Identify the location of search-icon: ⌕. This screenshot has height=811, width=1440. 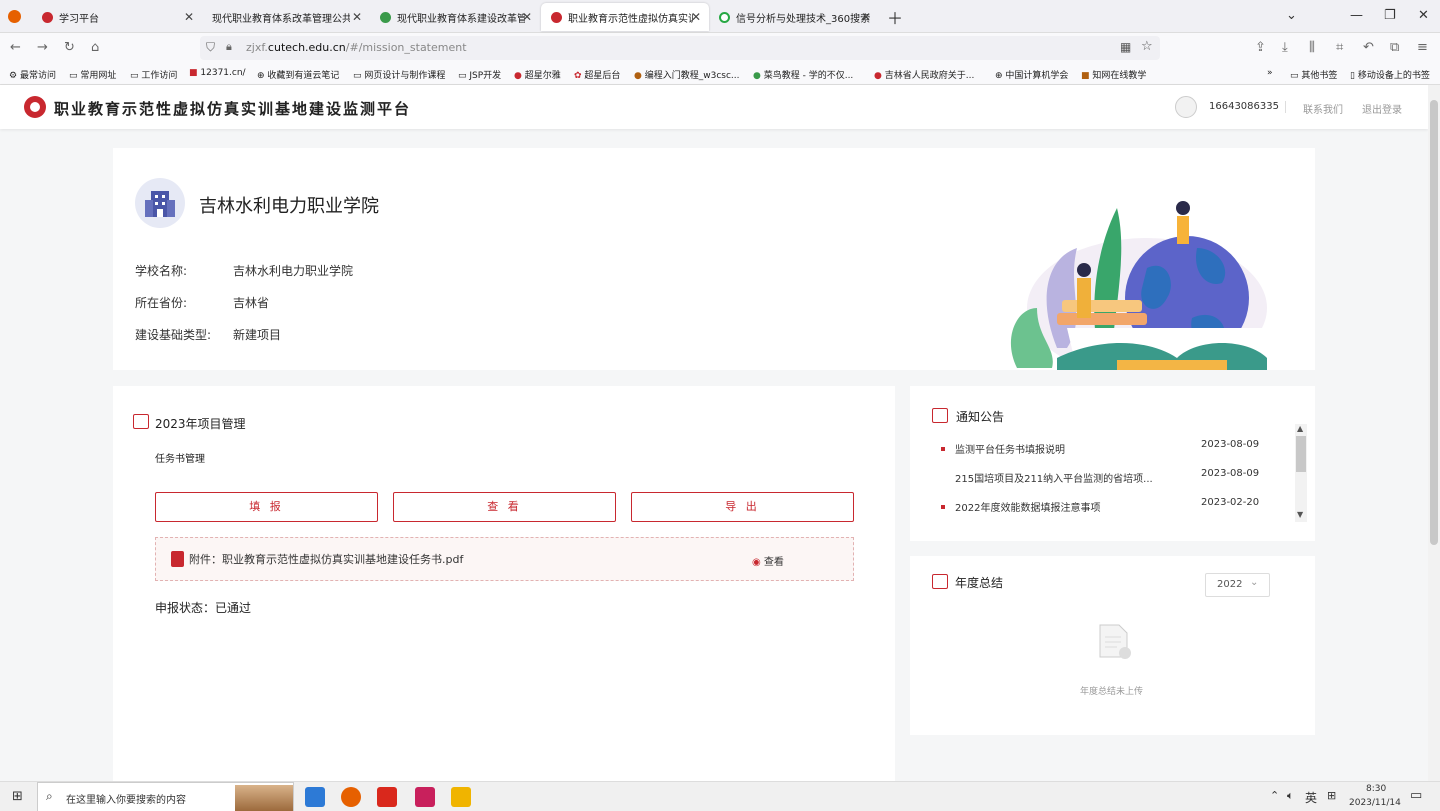
(49, 796).